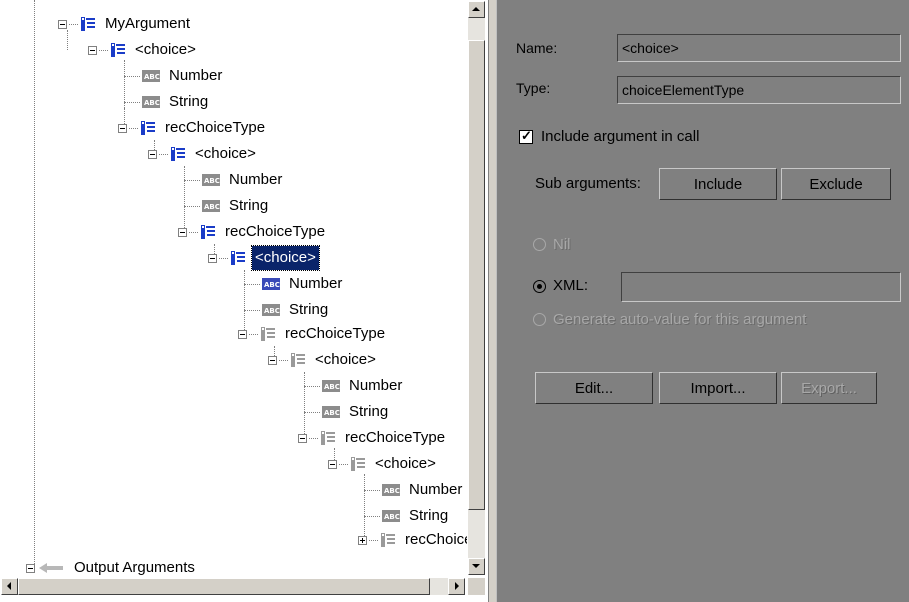  What do you see at coordinates (759, 48) in the screenshot?
I see `name-field: <choice>` at bounding box center [759, 48].